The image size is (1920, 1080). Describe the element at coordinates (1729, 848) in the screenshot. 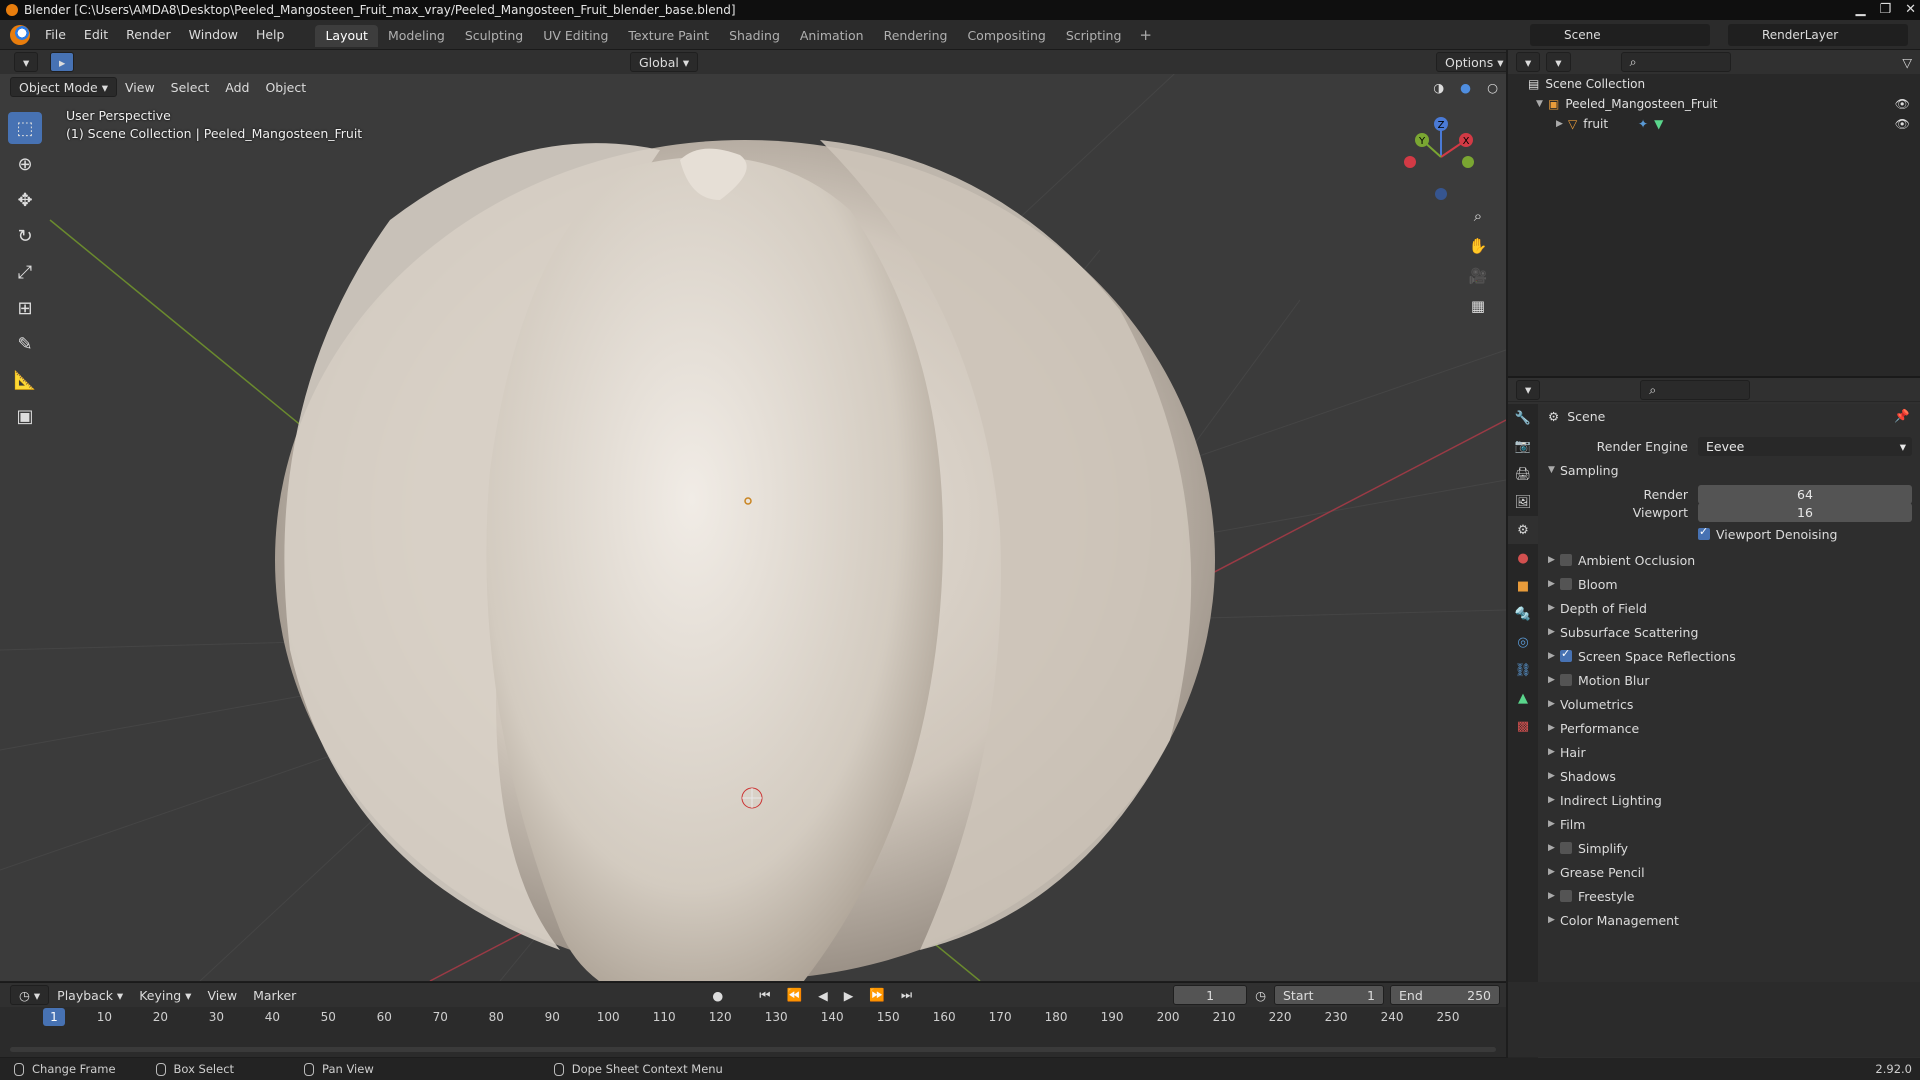

I see `panel-simplify: ▶ Simplify` at that location.